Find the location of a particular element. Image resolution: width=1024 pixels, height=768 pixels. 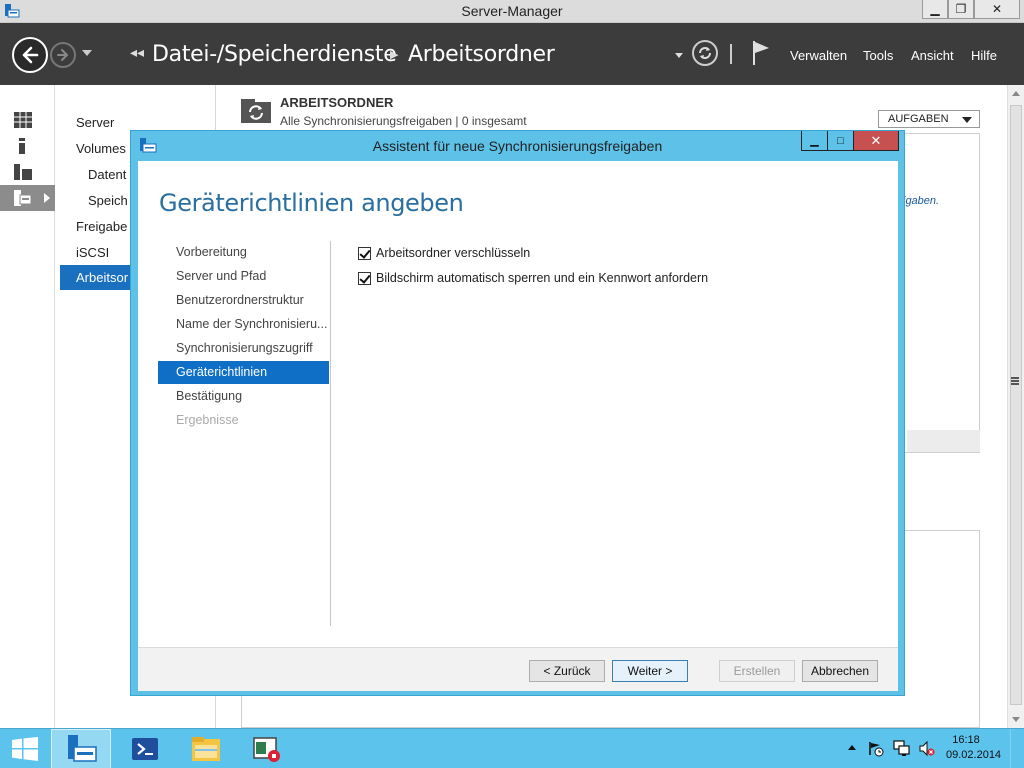

vertical-scrollbar is located at coordinates (1015, 406).